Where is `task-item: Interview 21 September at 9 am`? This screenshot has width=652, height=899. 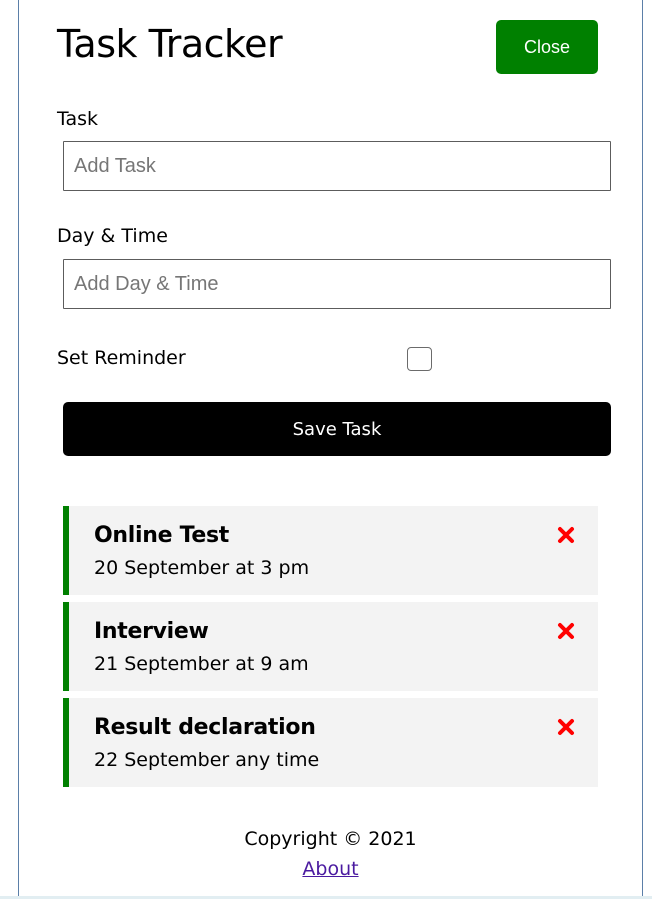 task-item: Interview 21 September at 9 am is located at coordinates (330, 646).